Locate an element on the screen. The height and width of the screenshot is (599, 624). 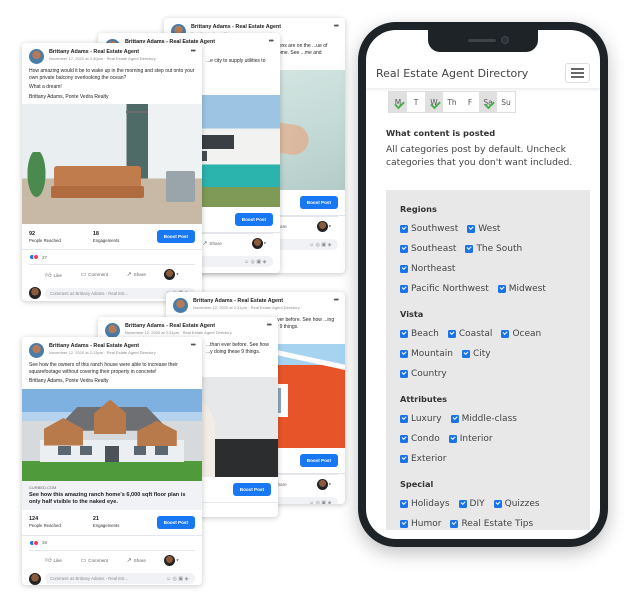
page-avatar is located at coordinates (170, 560).